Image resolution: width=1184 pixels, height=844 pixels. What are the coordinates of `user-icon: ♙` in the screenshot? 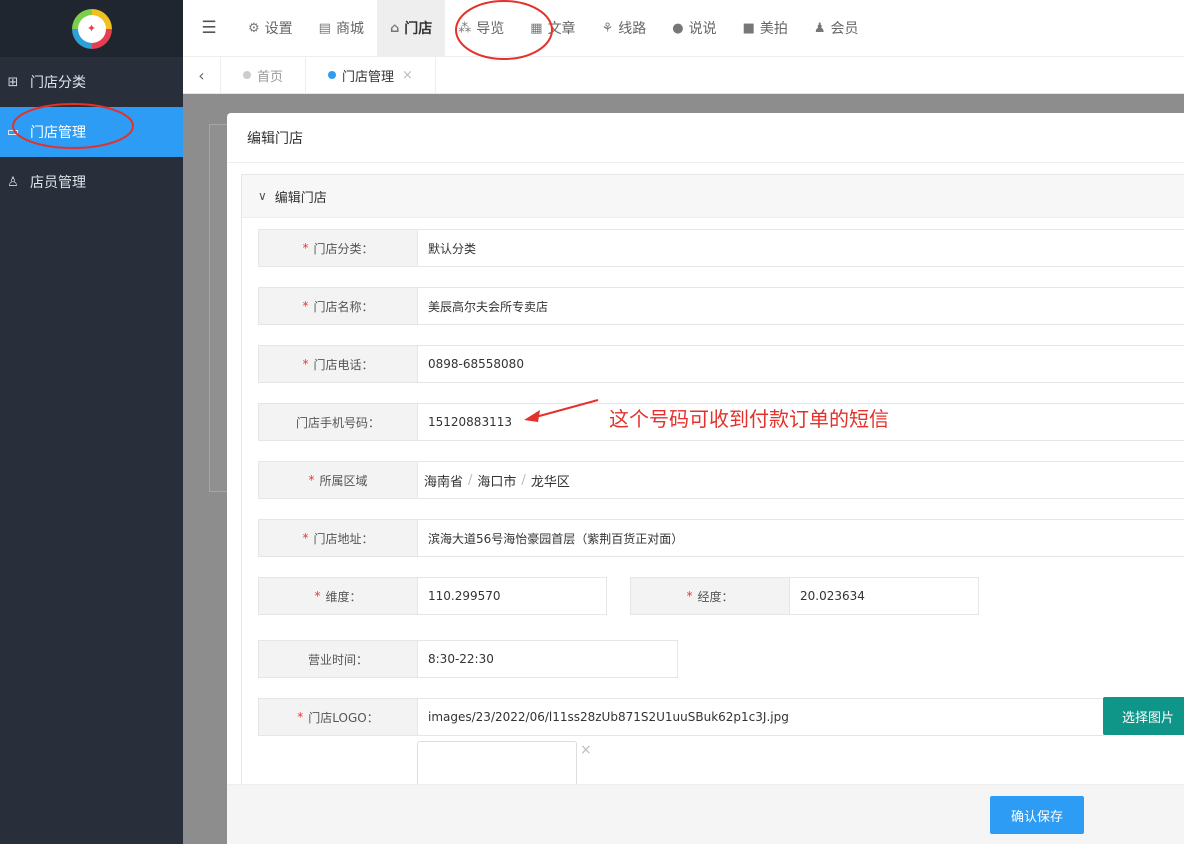 It's located at (13, 182).